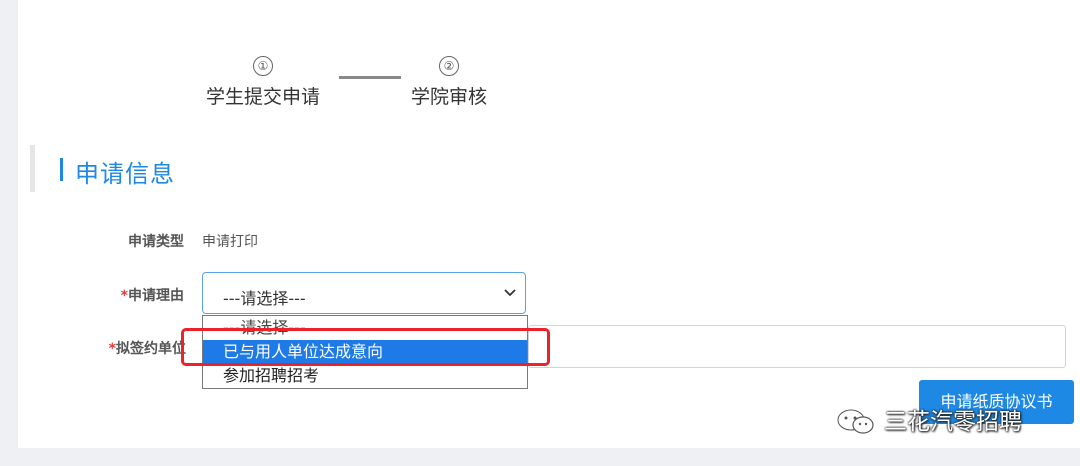  Describe the element at coordinates (364, 293) in the screenshot. I see `reason-select: ---请选择---` at that location.